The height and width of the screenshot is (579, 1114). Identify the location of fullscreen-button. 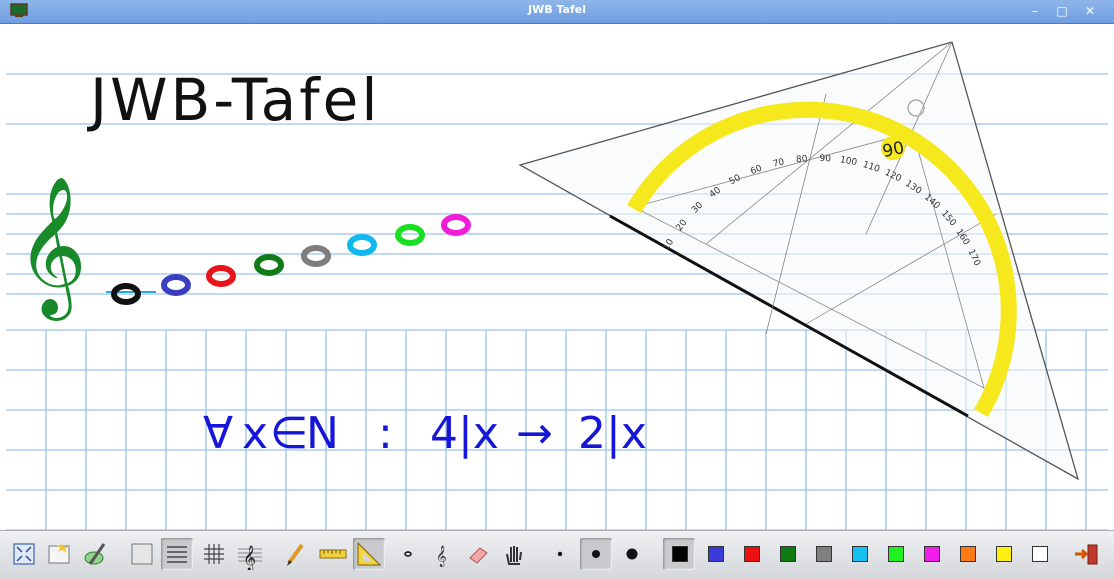
(24, 554).